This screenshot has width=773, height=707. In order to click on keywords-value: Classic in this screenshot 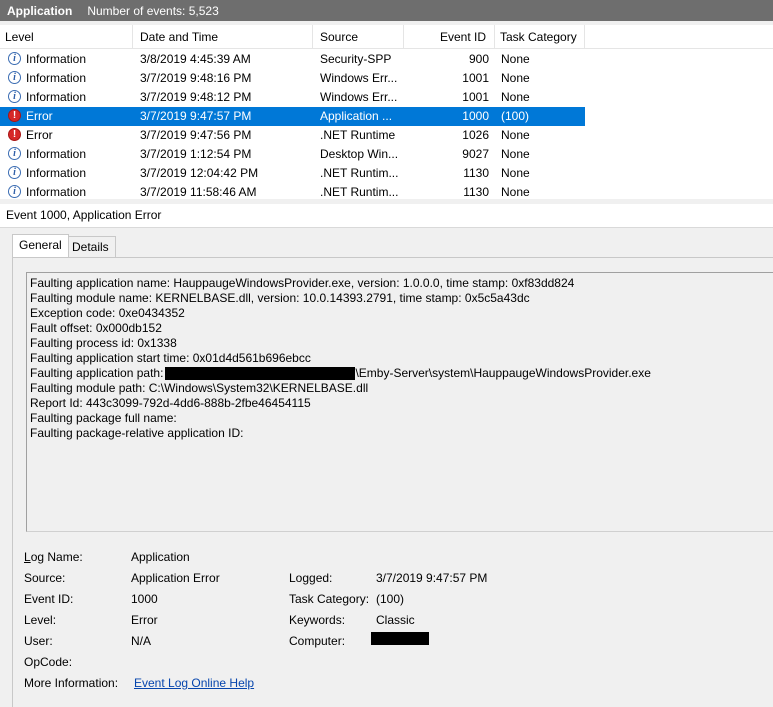, I will do `click(395, 620)`.